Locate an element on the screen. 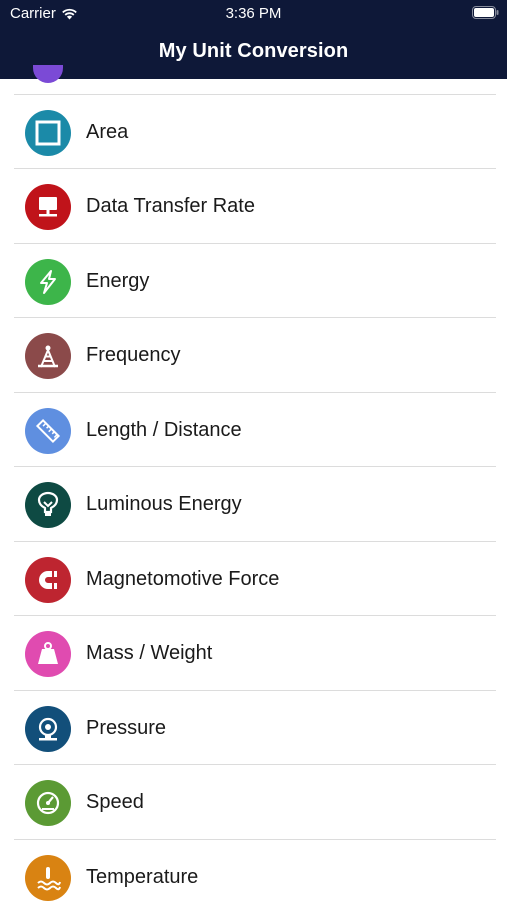 This screenshot has height=914, width=507. list-item-label: Speed is located at coordinates (115, 802).